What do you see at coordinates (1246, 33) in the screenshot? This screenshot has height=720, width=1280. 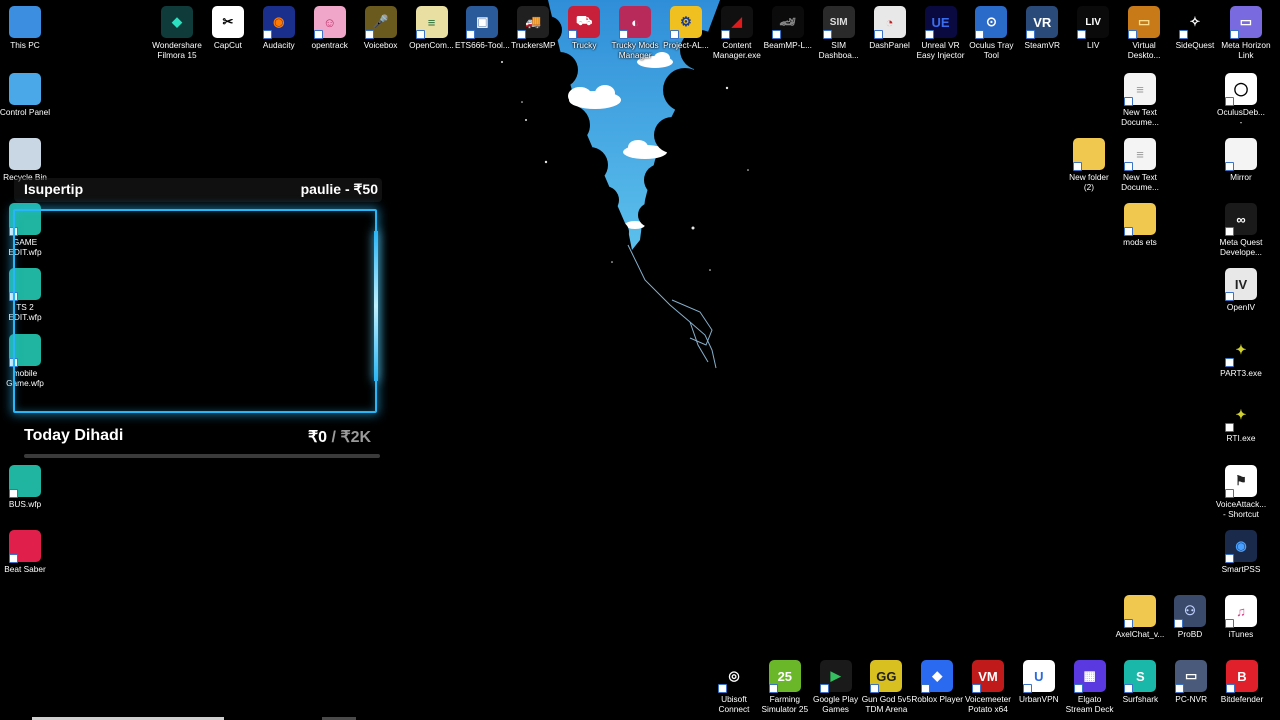 I see `desktop-shortcut: ▭ Meta Horizon Link` at bounding box center [1246, 33].